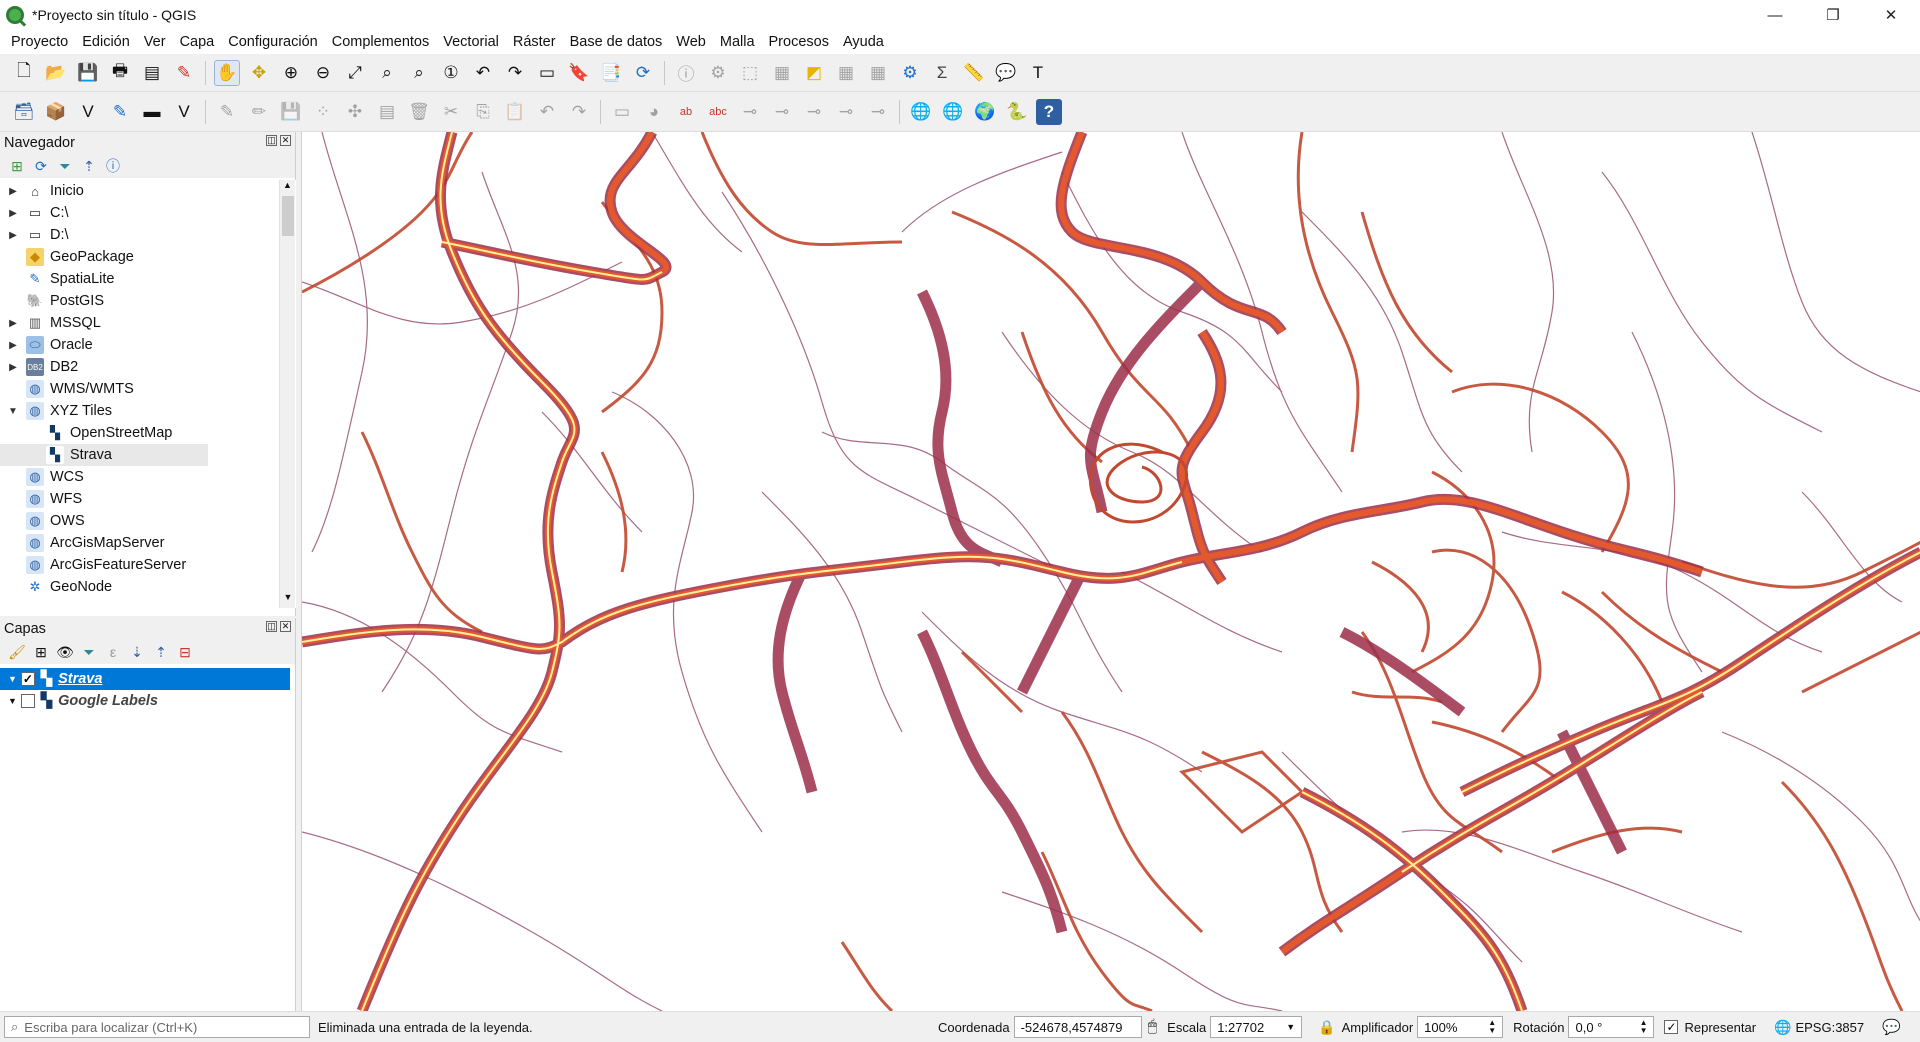  I want to click on menu-item-ver: Ver, so click(155, 42).